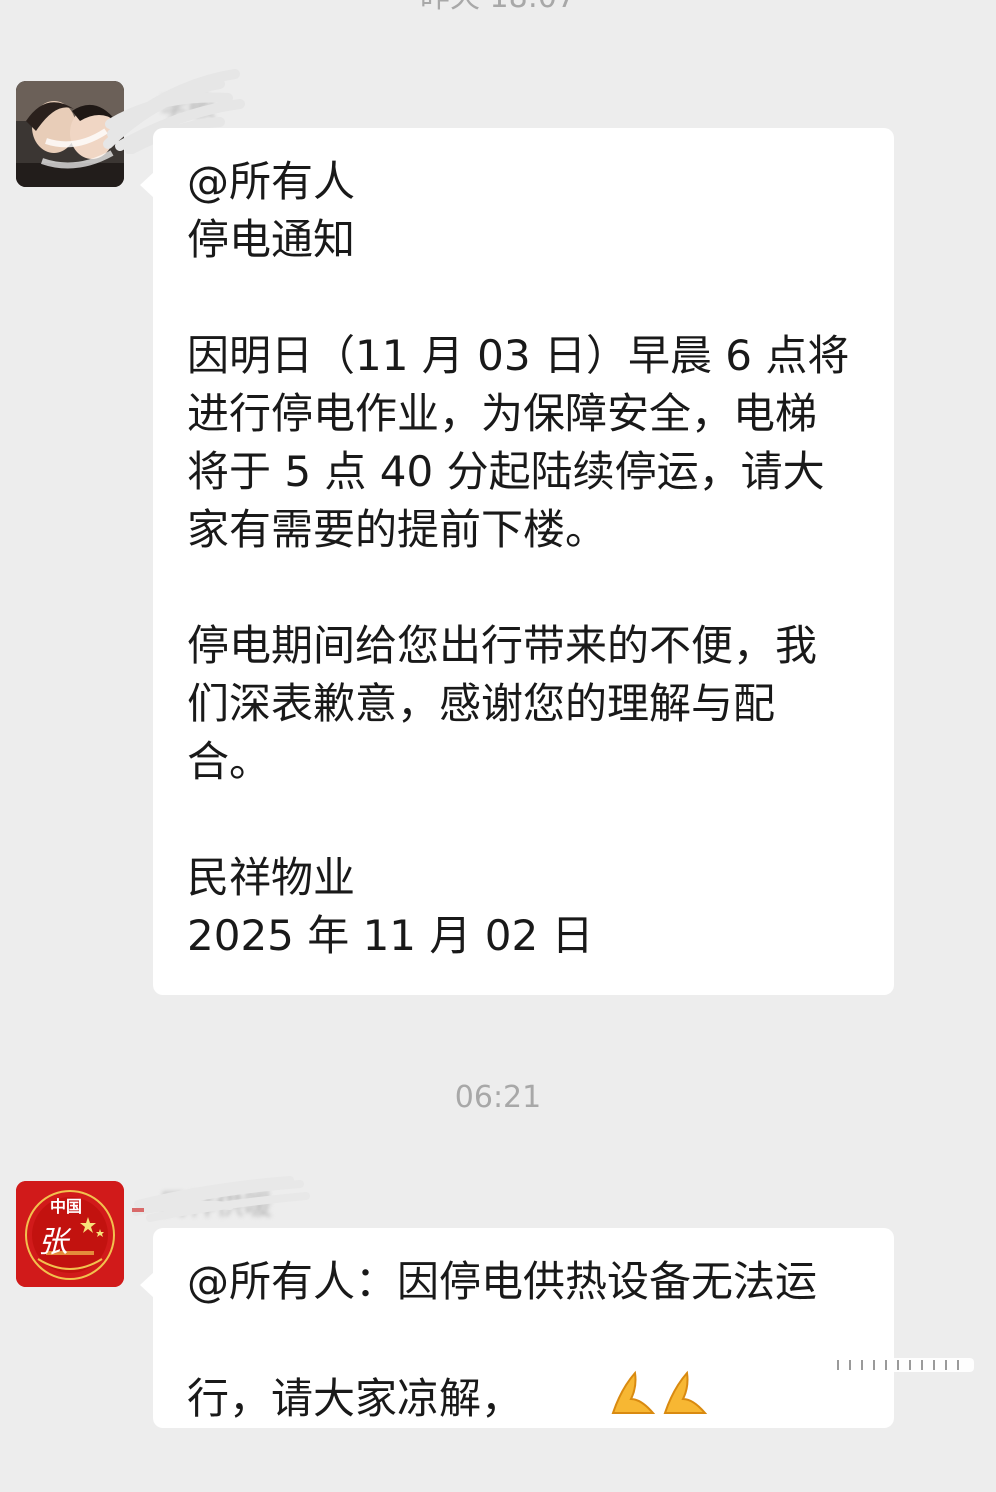 This screenshot has width=996, height=1492. What do you see at coordinates (229, 761) in the screenshot?
I see `apology-line: 合。` at bounding box center [229, 761].